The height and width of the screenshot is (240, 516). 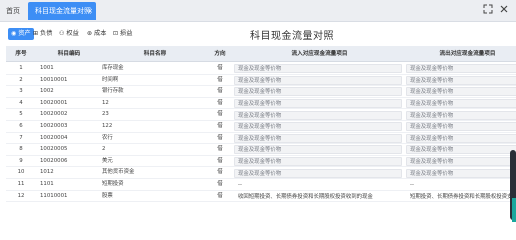 I want to click on table-header: 序号 科目编码 科目名称 方向 流入对应现金流量项目 流出对应现金流量项目, so click(x=261, y=54).